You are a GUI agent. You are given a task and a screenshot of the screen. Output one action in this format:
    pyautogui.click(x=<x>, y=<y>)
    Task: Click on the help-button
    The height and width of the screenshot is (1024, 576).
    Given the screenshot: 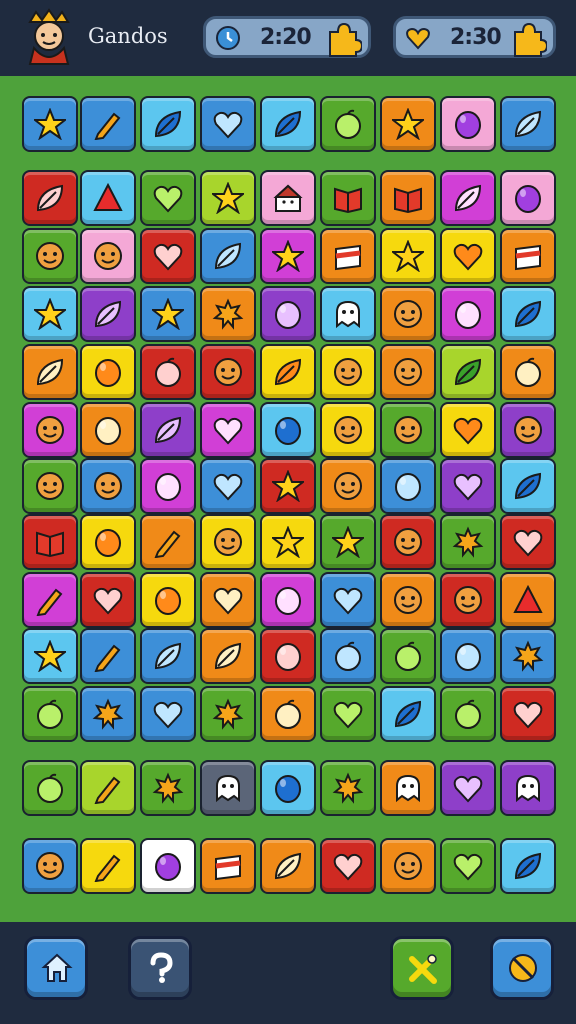 What is the action you would take?
    pyautogui.click(x=160, y=968)
    